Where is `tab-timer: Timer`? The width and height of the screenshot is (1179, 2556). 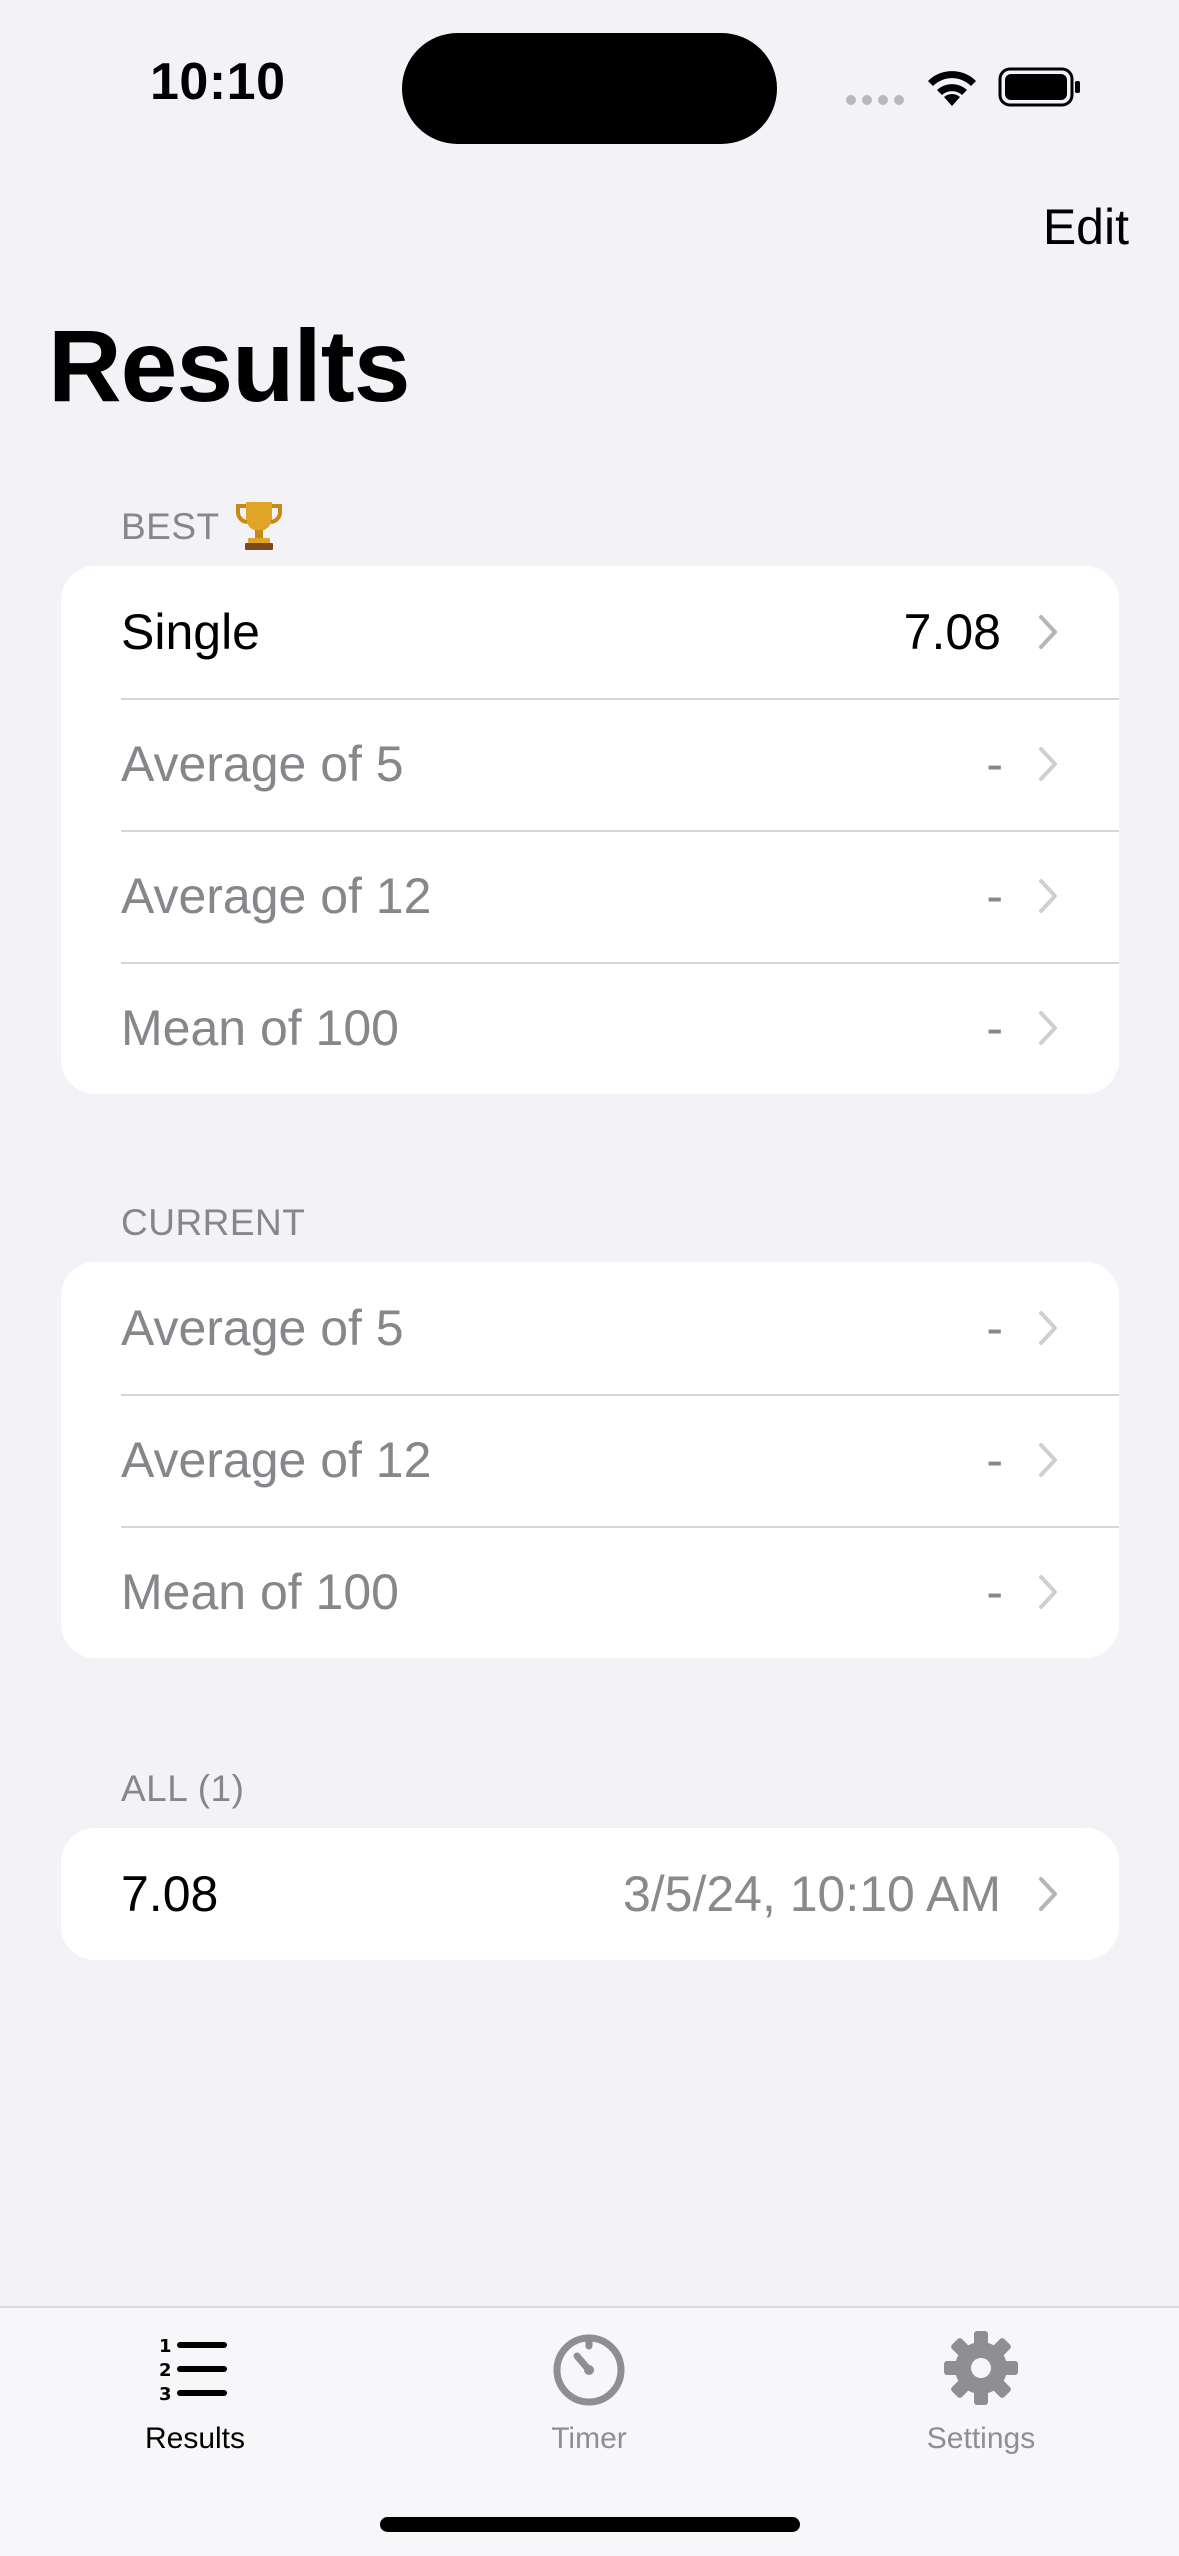 tab-timer: Timer is located at coordinates (589, 2398).